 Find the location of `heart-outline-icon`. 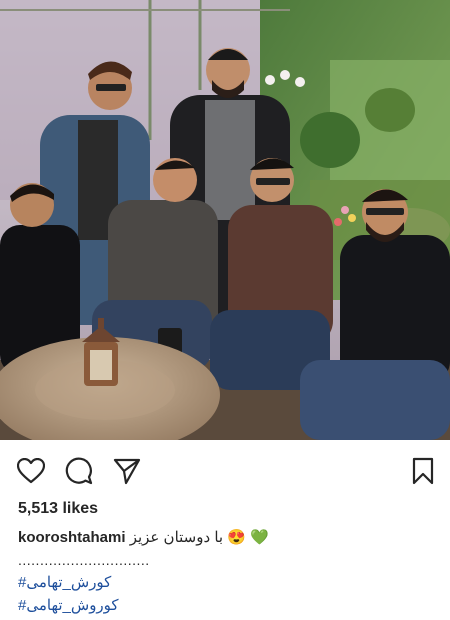

heart-outline-icon is located at coordinates (31, 471).